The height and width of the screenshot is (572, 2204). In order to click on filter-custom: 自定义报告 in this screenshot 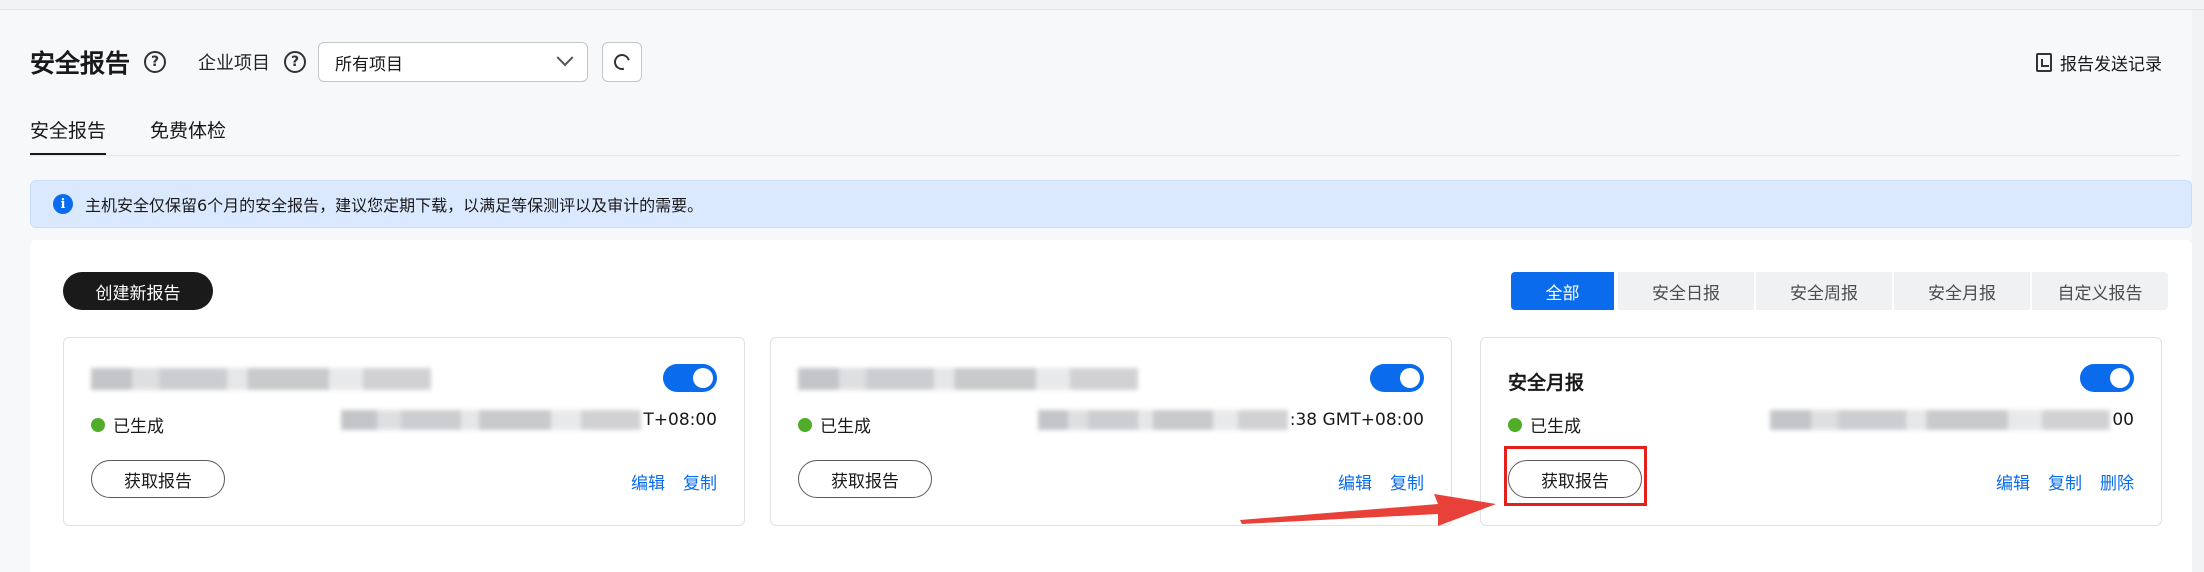, I will do `click(2100, 291)`.